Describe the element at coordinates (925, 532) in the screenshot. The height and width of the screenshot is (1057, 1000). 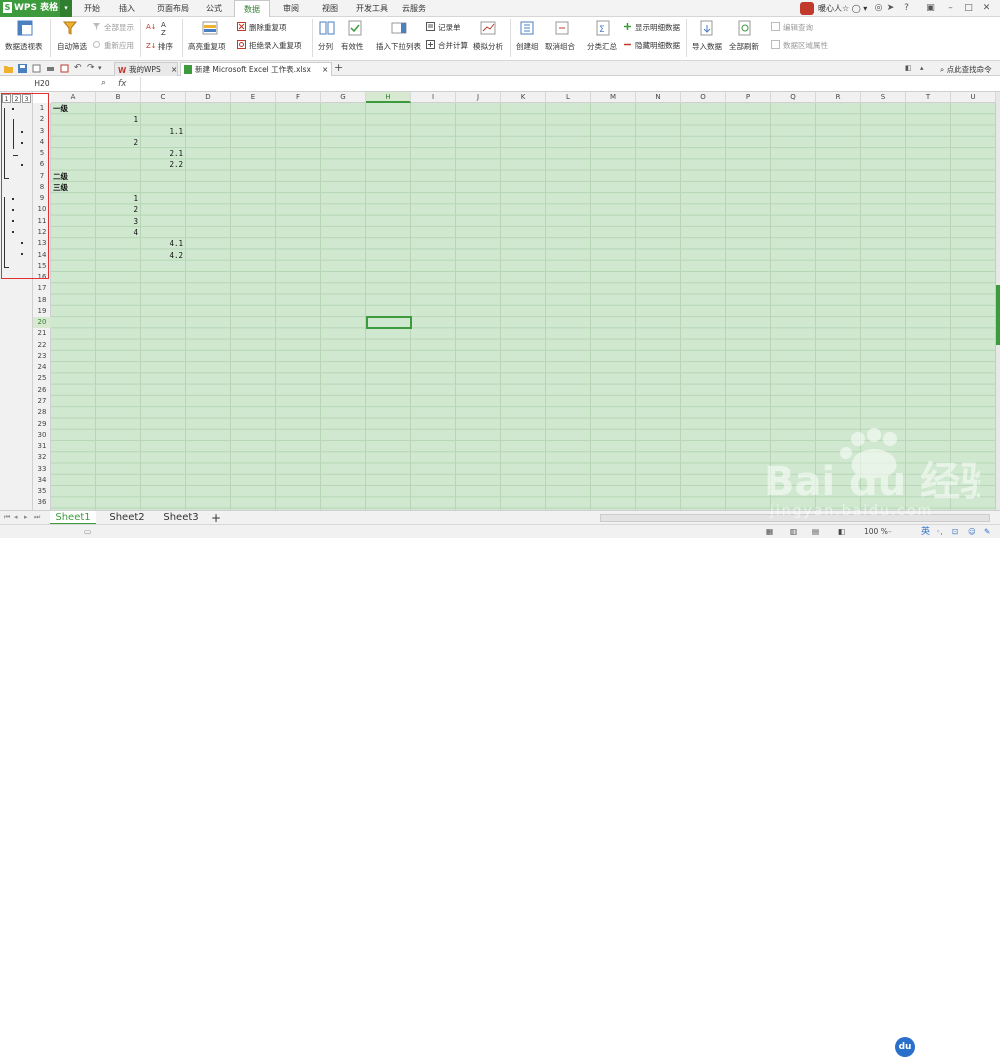
I see `ime-mode: 英` at that location.